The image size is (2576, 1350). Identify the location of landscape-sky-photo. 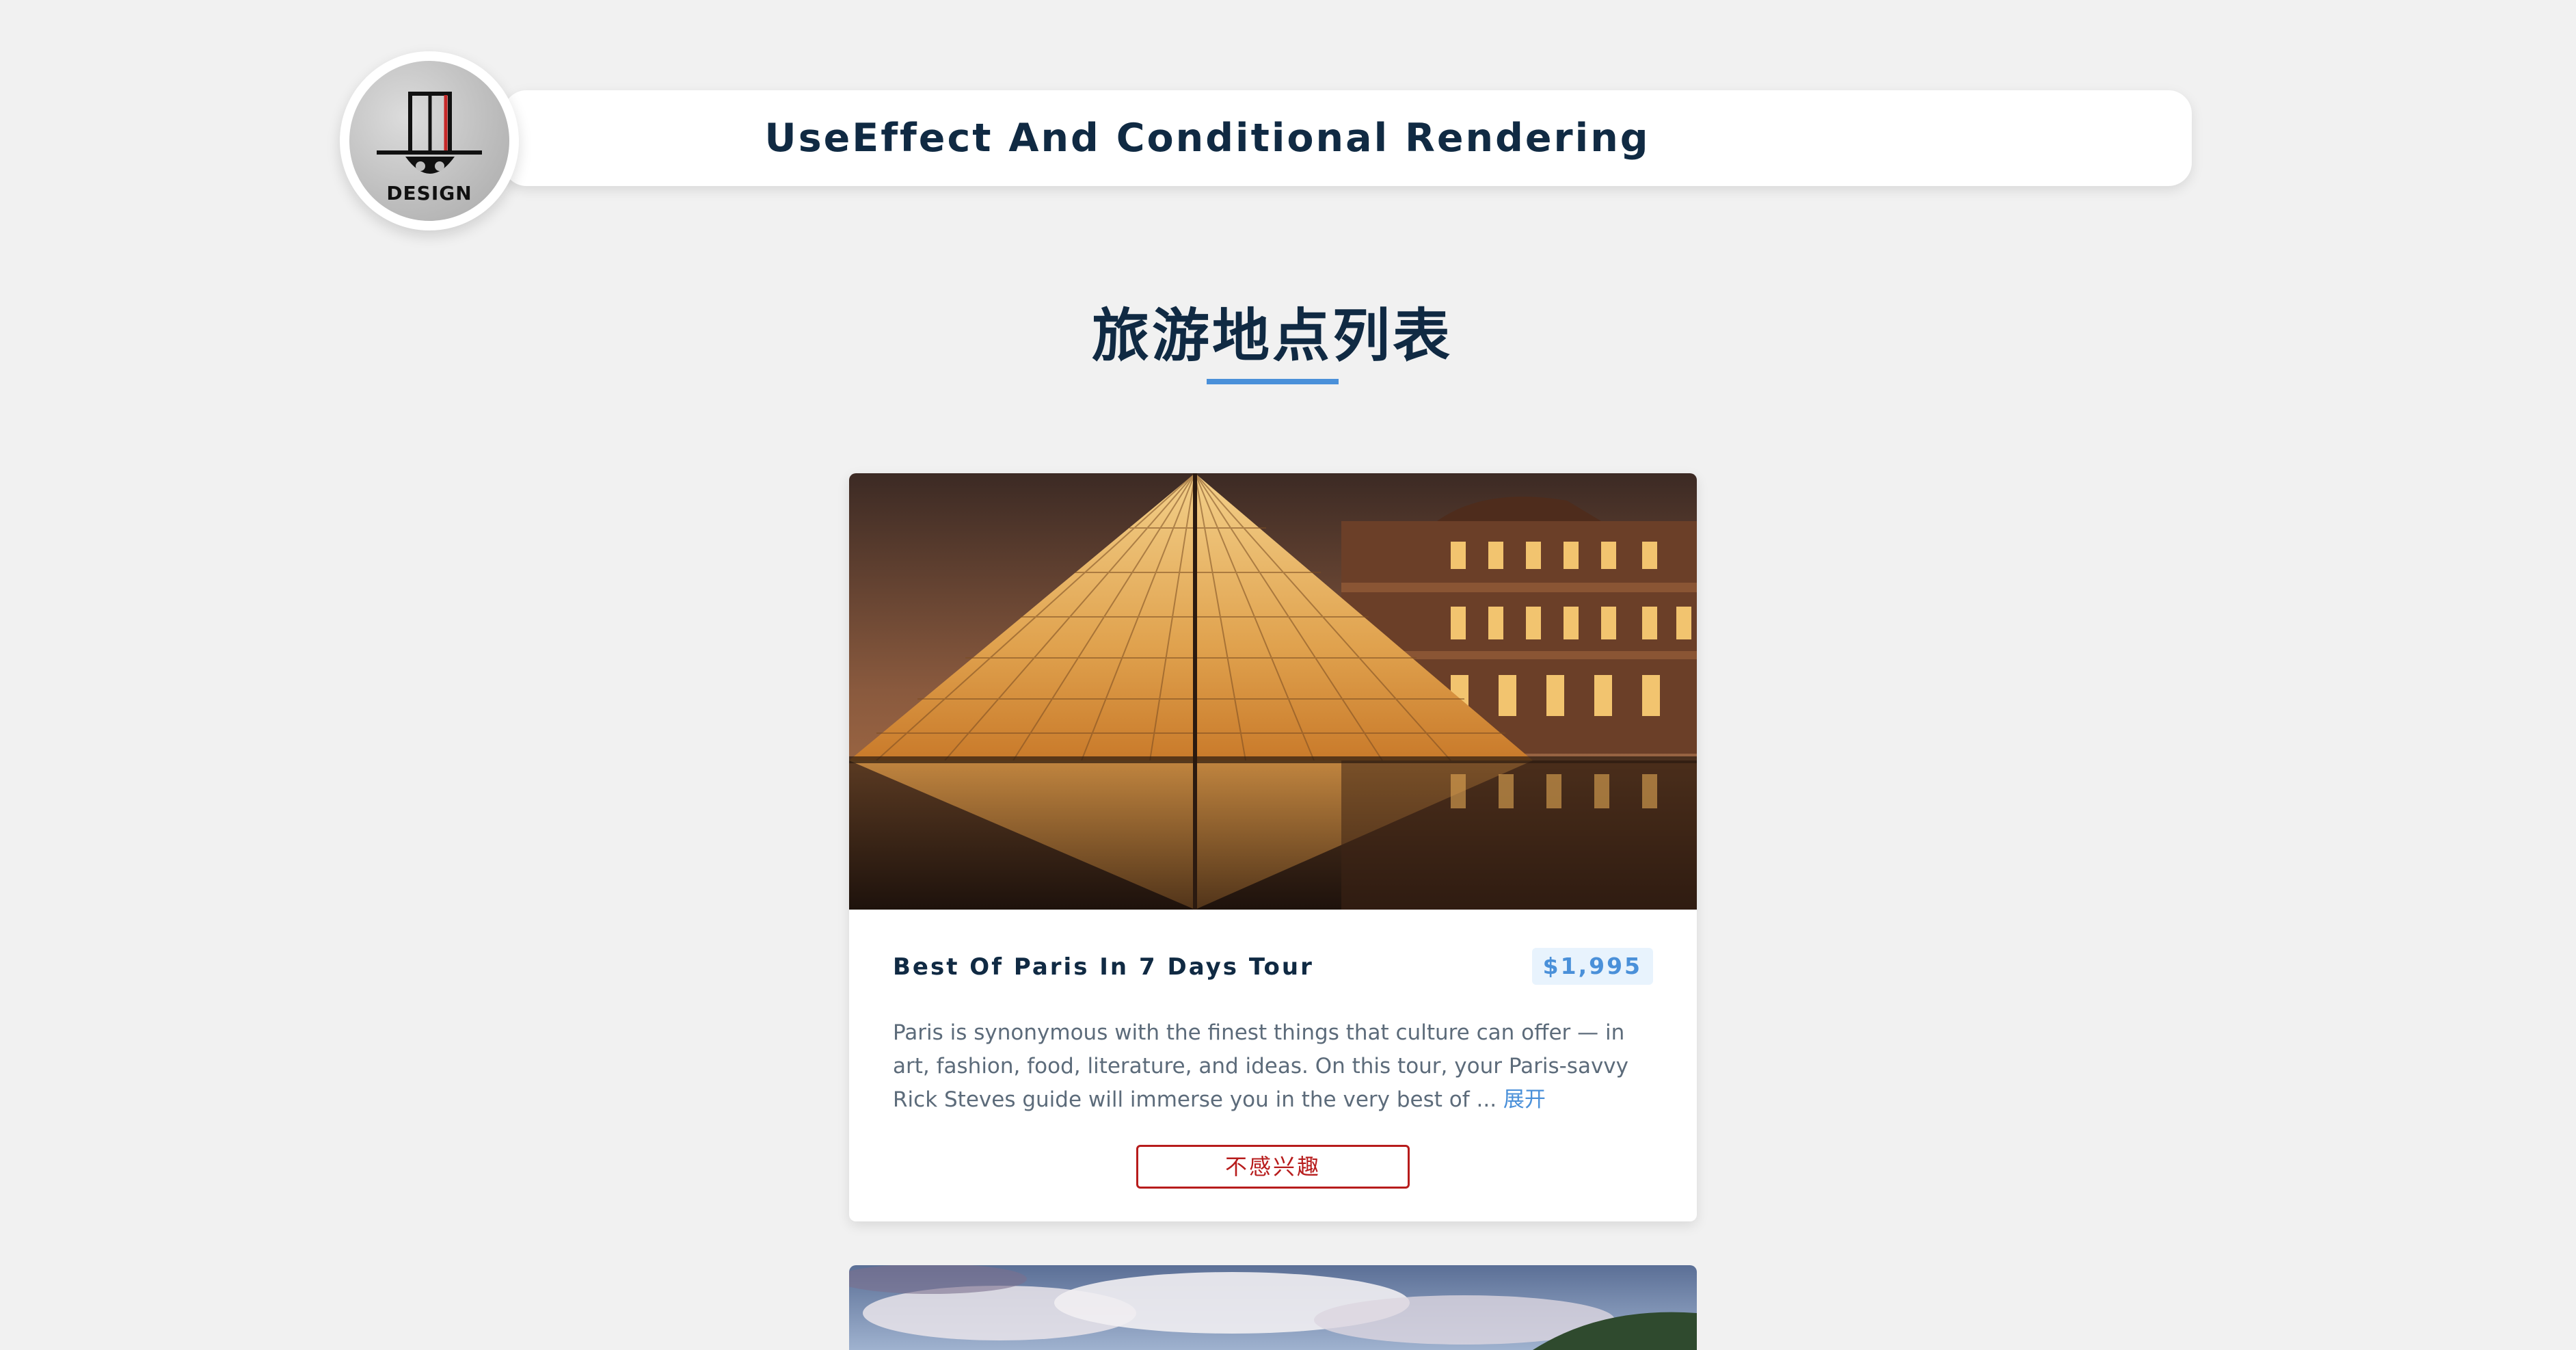
(1273, 1307).